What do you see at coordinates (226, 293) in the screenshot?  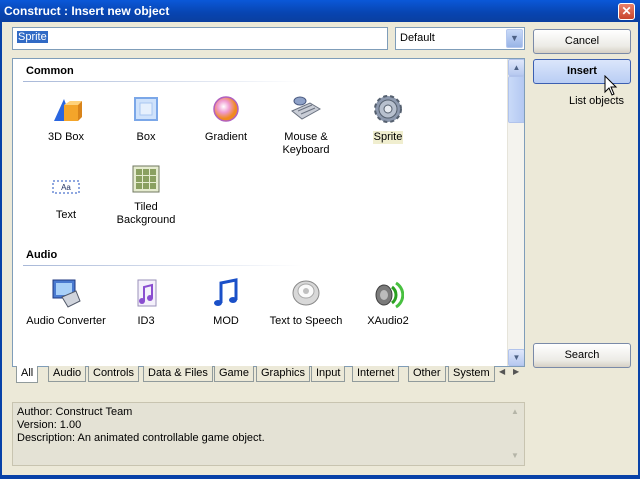 I see `mod-icon` at bounding box center [226, 293].